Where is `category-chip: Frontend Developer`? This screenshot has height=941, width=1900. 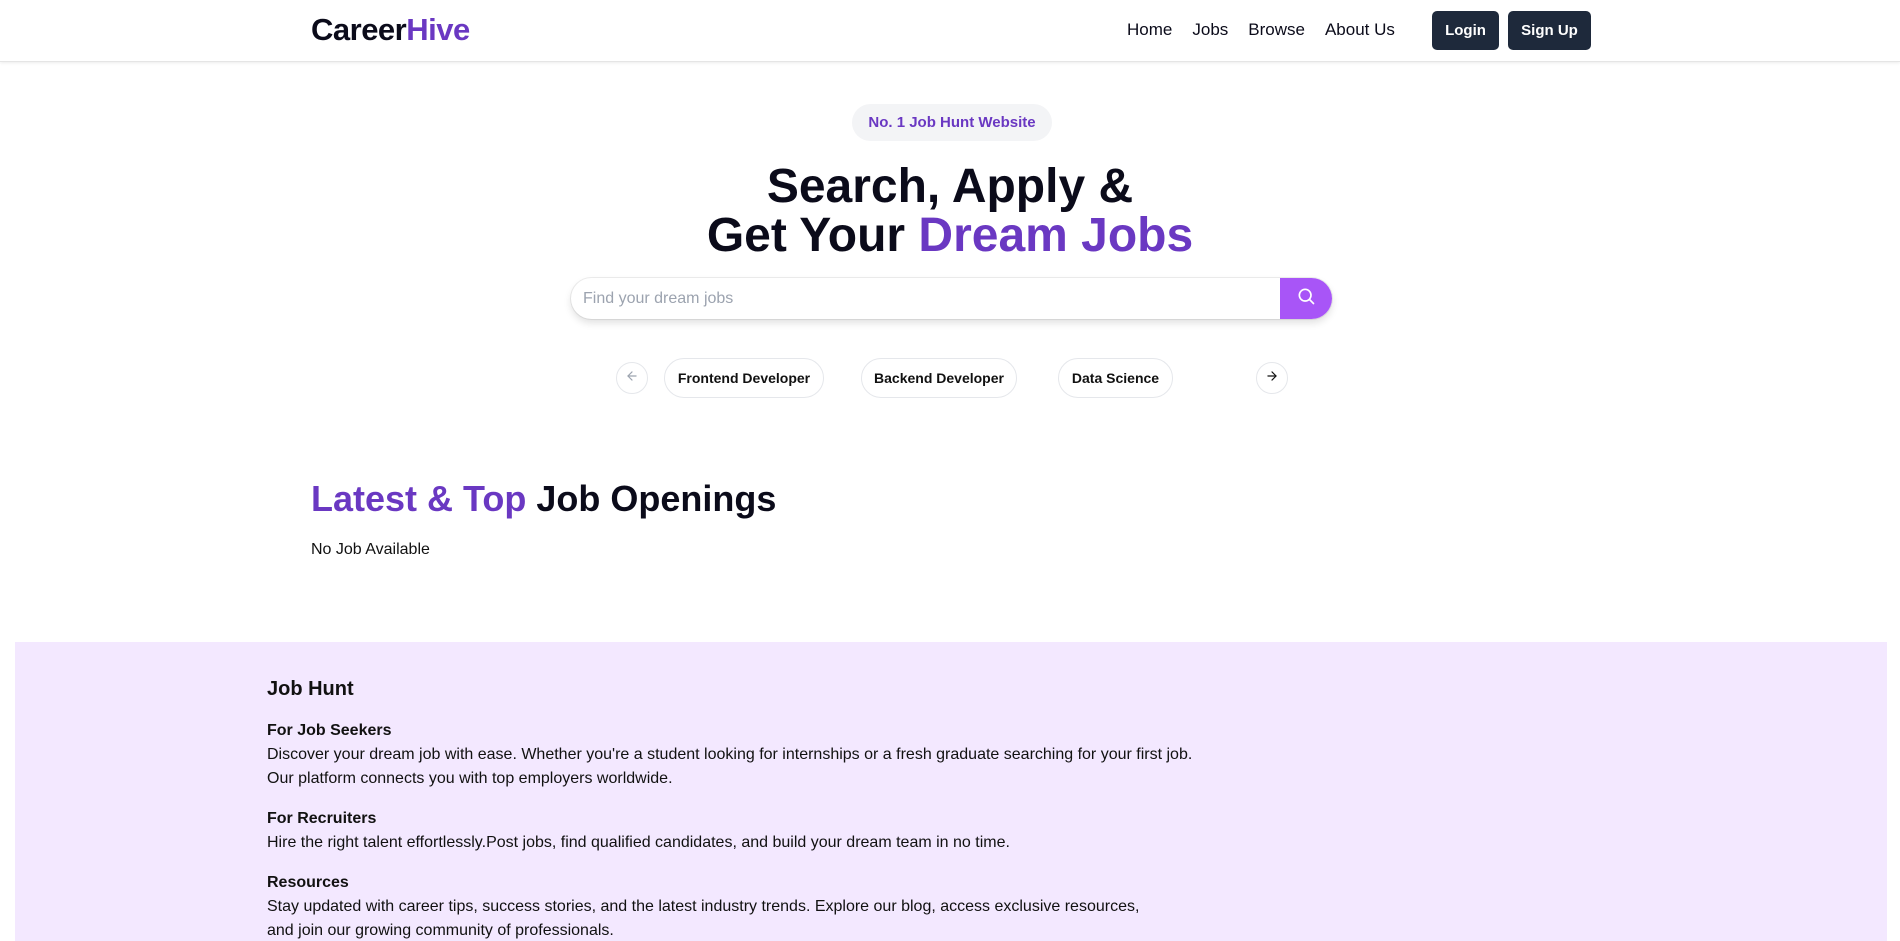
category-chip: Frontend Developer is located at coordinates (744, 378).